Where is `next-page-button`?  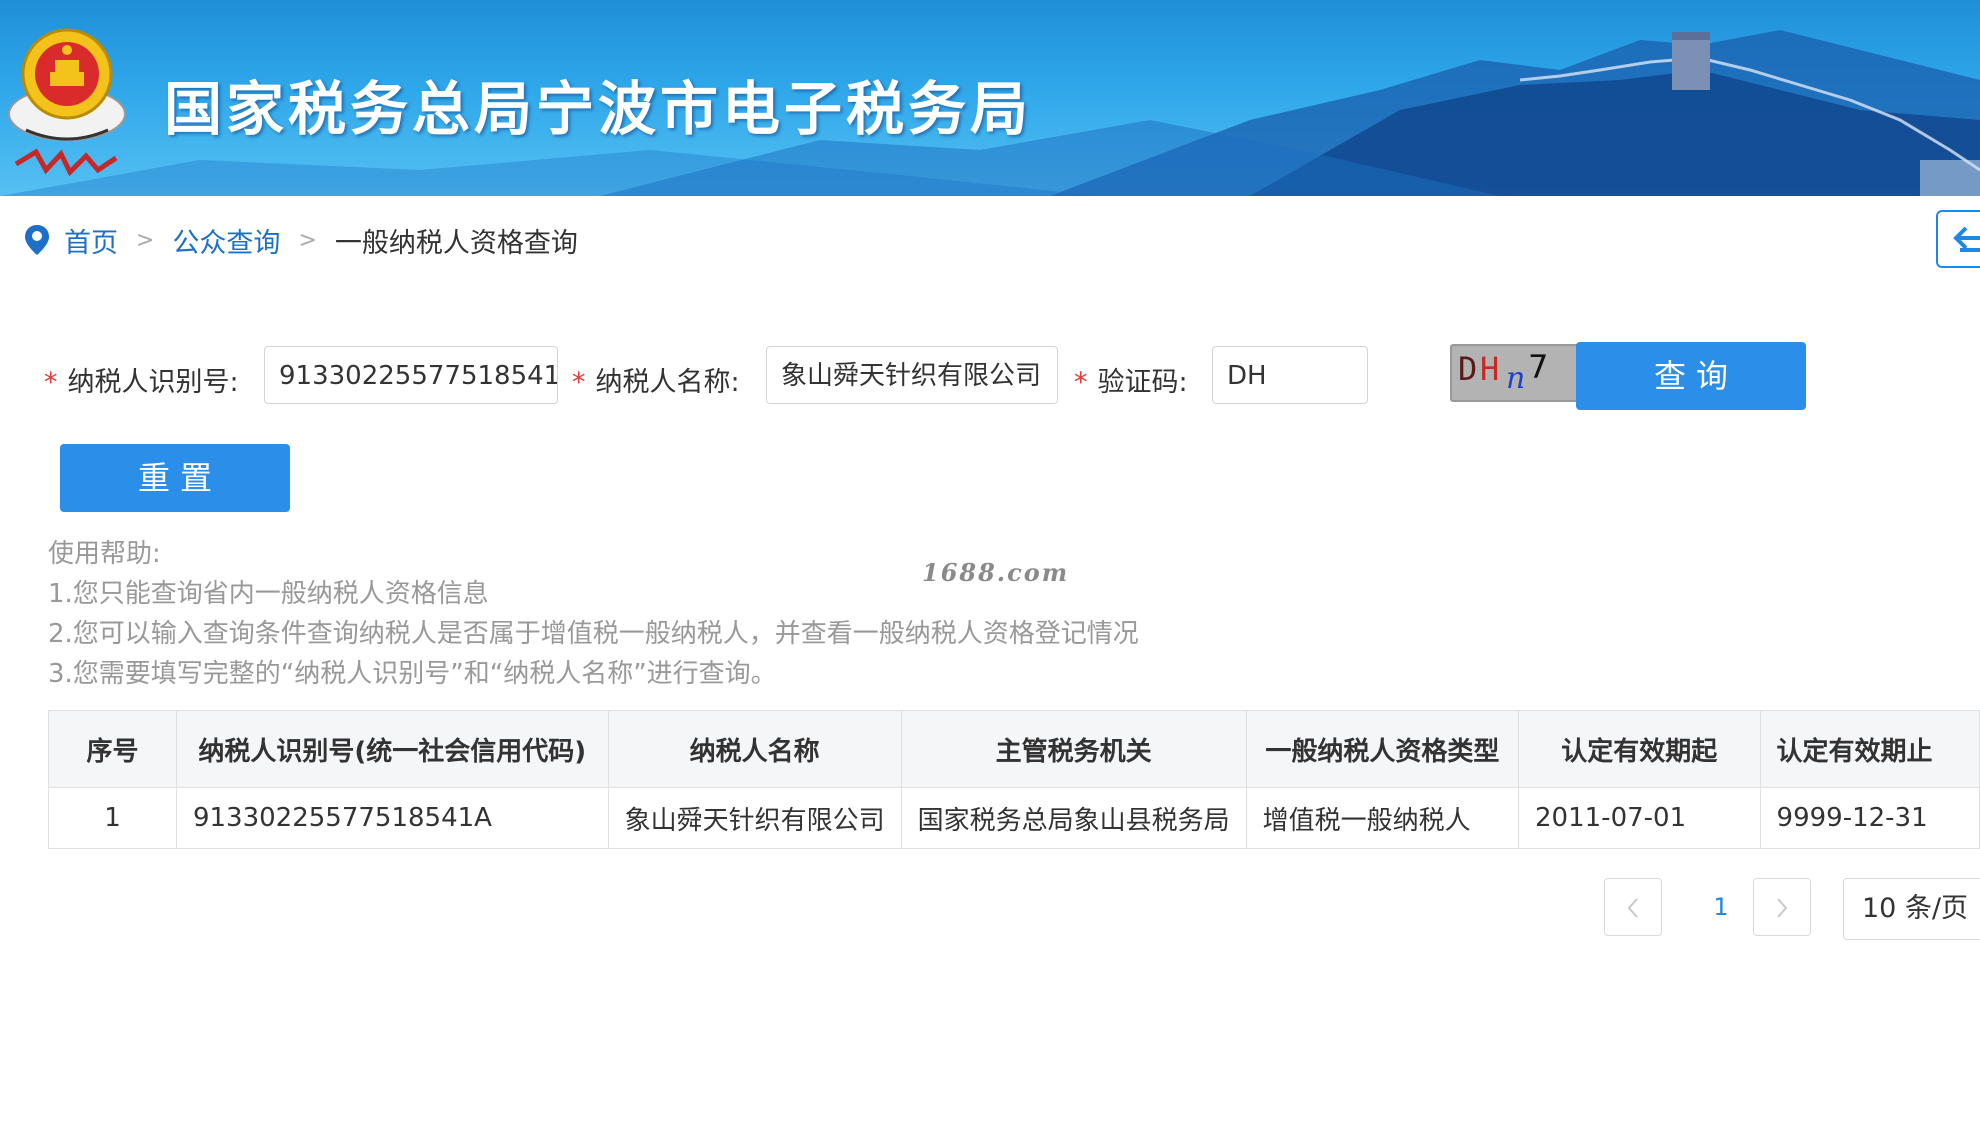 next-page-button is located at coordinates (1782, 907).